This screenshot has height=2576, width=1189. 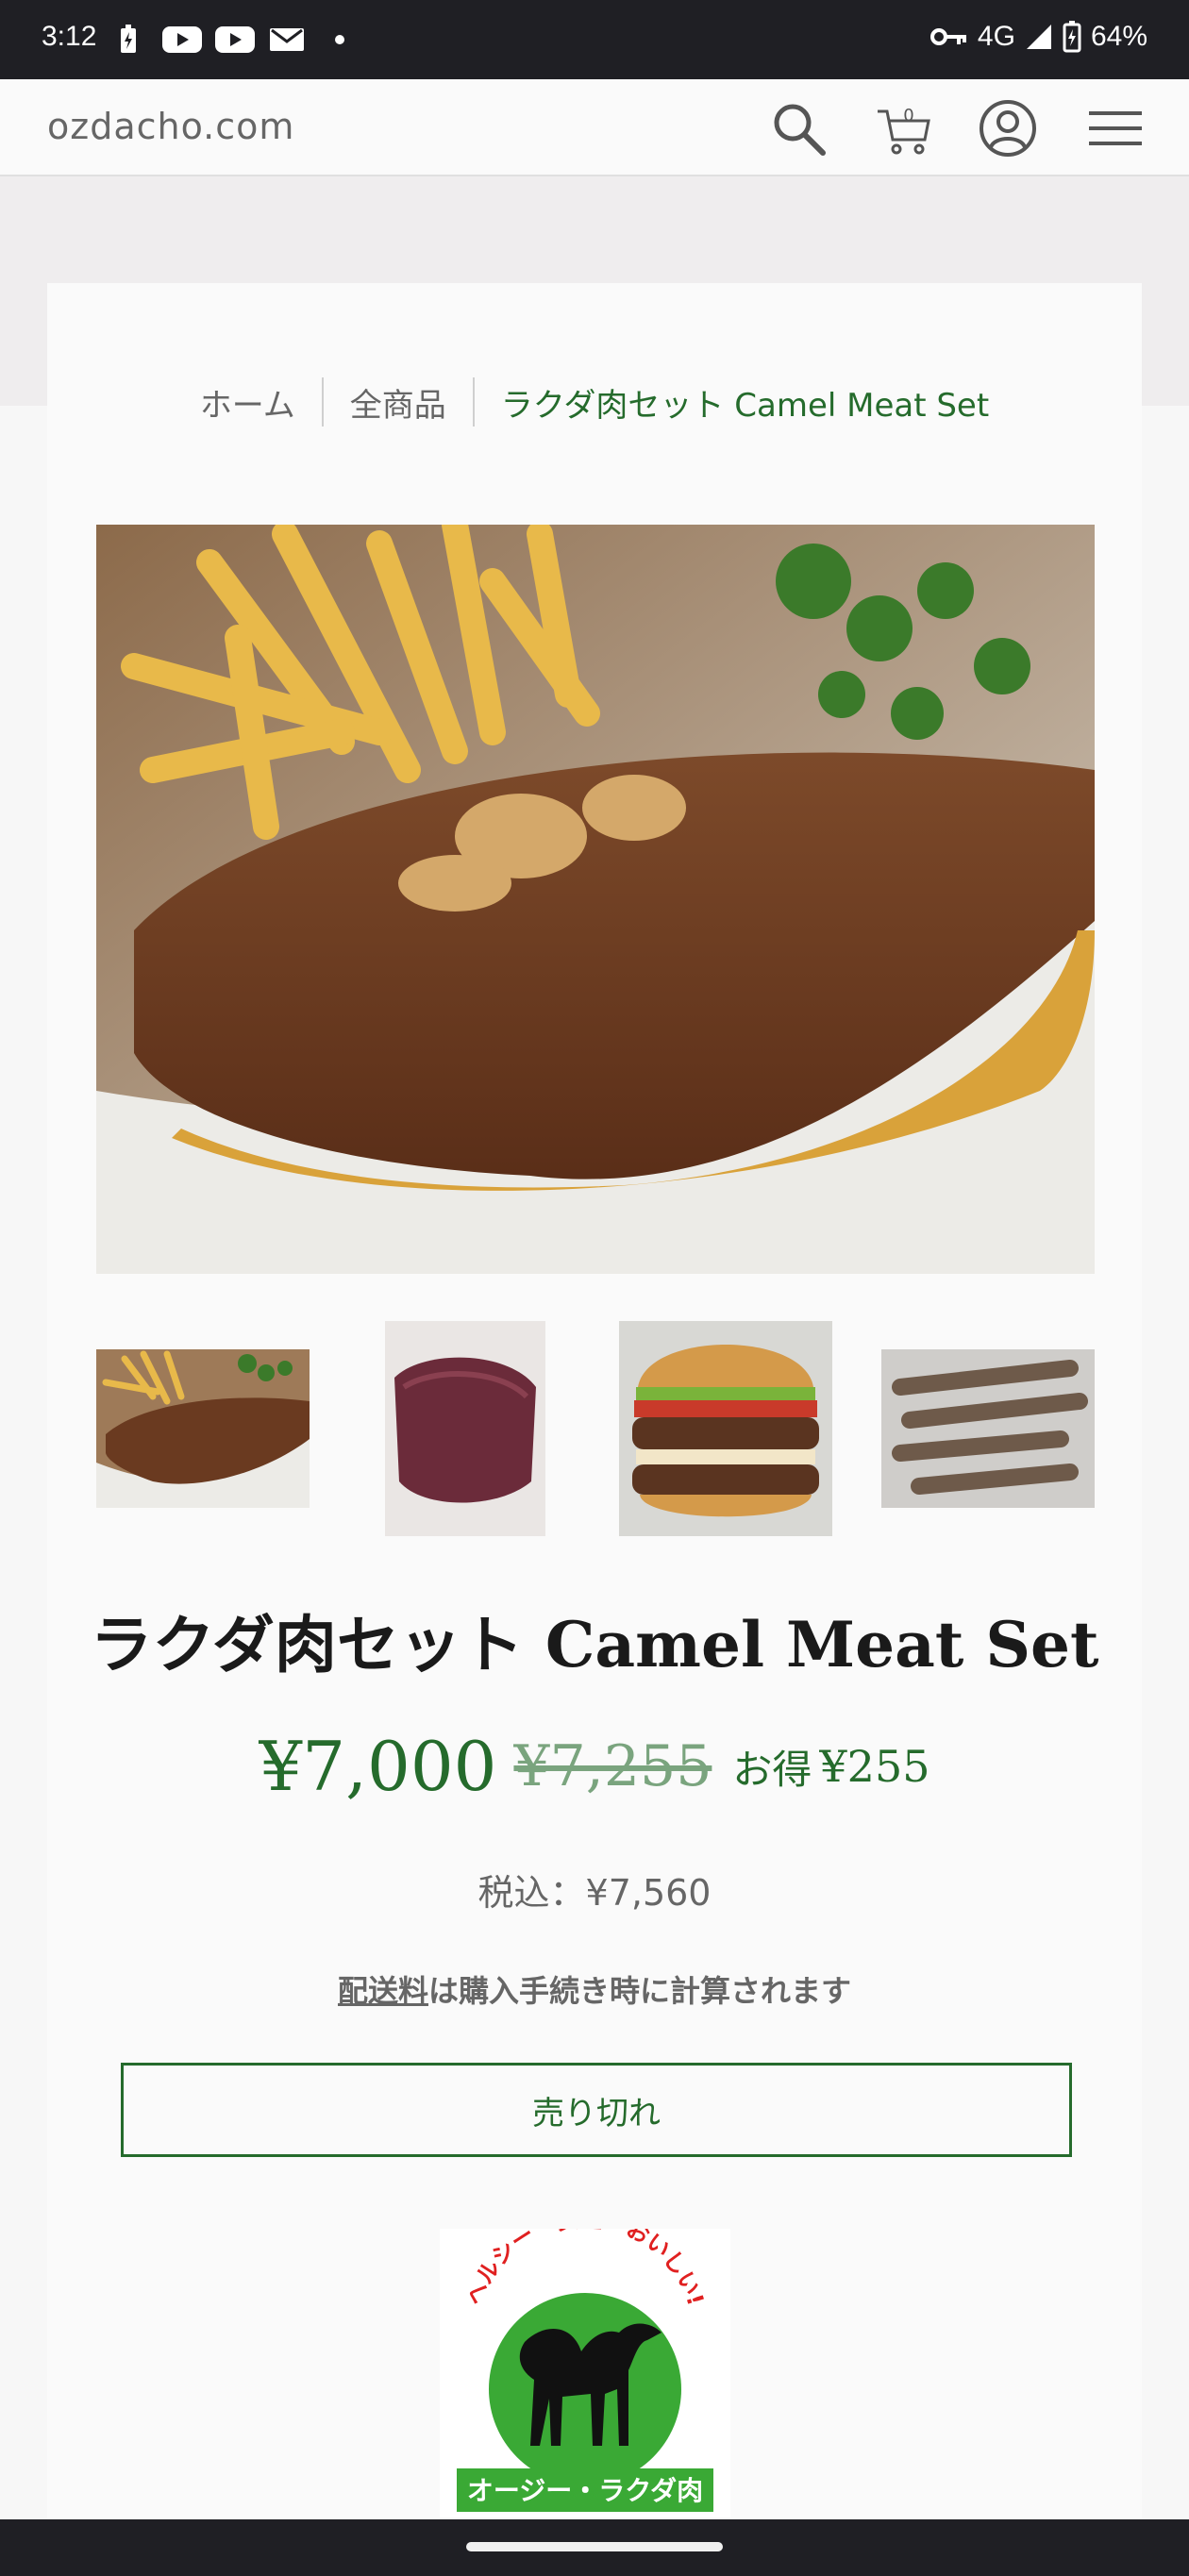 What do you see at coordinates (585, 2490) in the screenshot?
I see `logo-banner-text: オージー・ラクダ肉` at bounding box center [585, 2490].